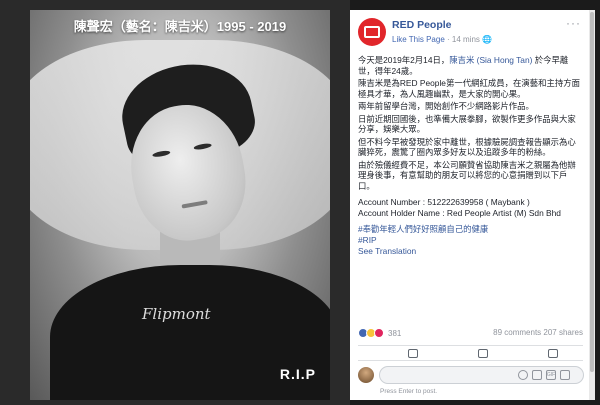 Image resolution: width=600 pixels, height=405 pixels. Describe the element at coordinates (161, 153) in the screenshot. I see `left-eye` at that location.